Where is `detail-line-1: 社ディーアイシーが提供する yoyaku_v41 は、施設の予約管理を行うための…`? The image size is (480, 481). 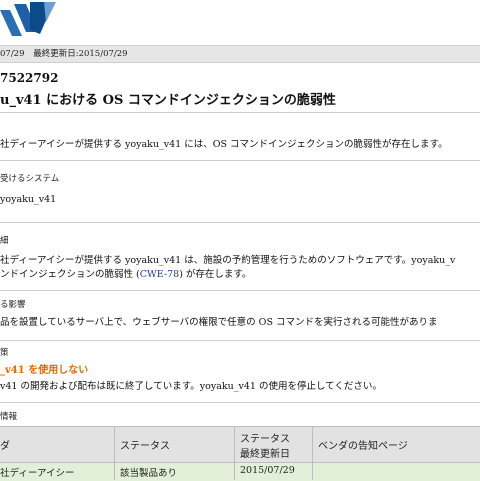 detail-line-1: 社ディーアイシーが提供する yoyaku_v41 は、施設の予約管理を行うための… is located at coordinates (228, 260).